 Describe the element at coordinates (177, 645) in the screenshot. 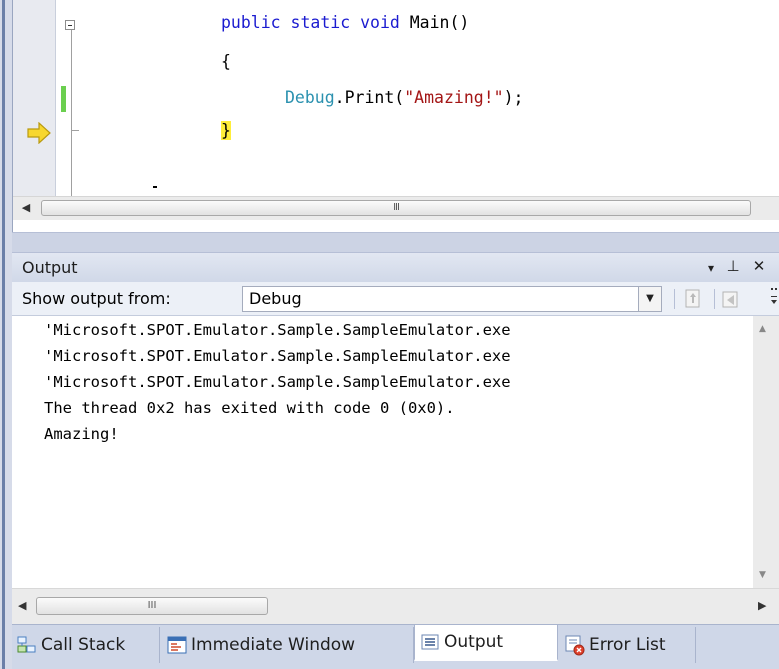

I see `immediate-window-icon` at that location.